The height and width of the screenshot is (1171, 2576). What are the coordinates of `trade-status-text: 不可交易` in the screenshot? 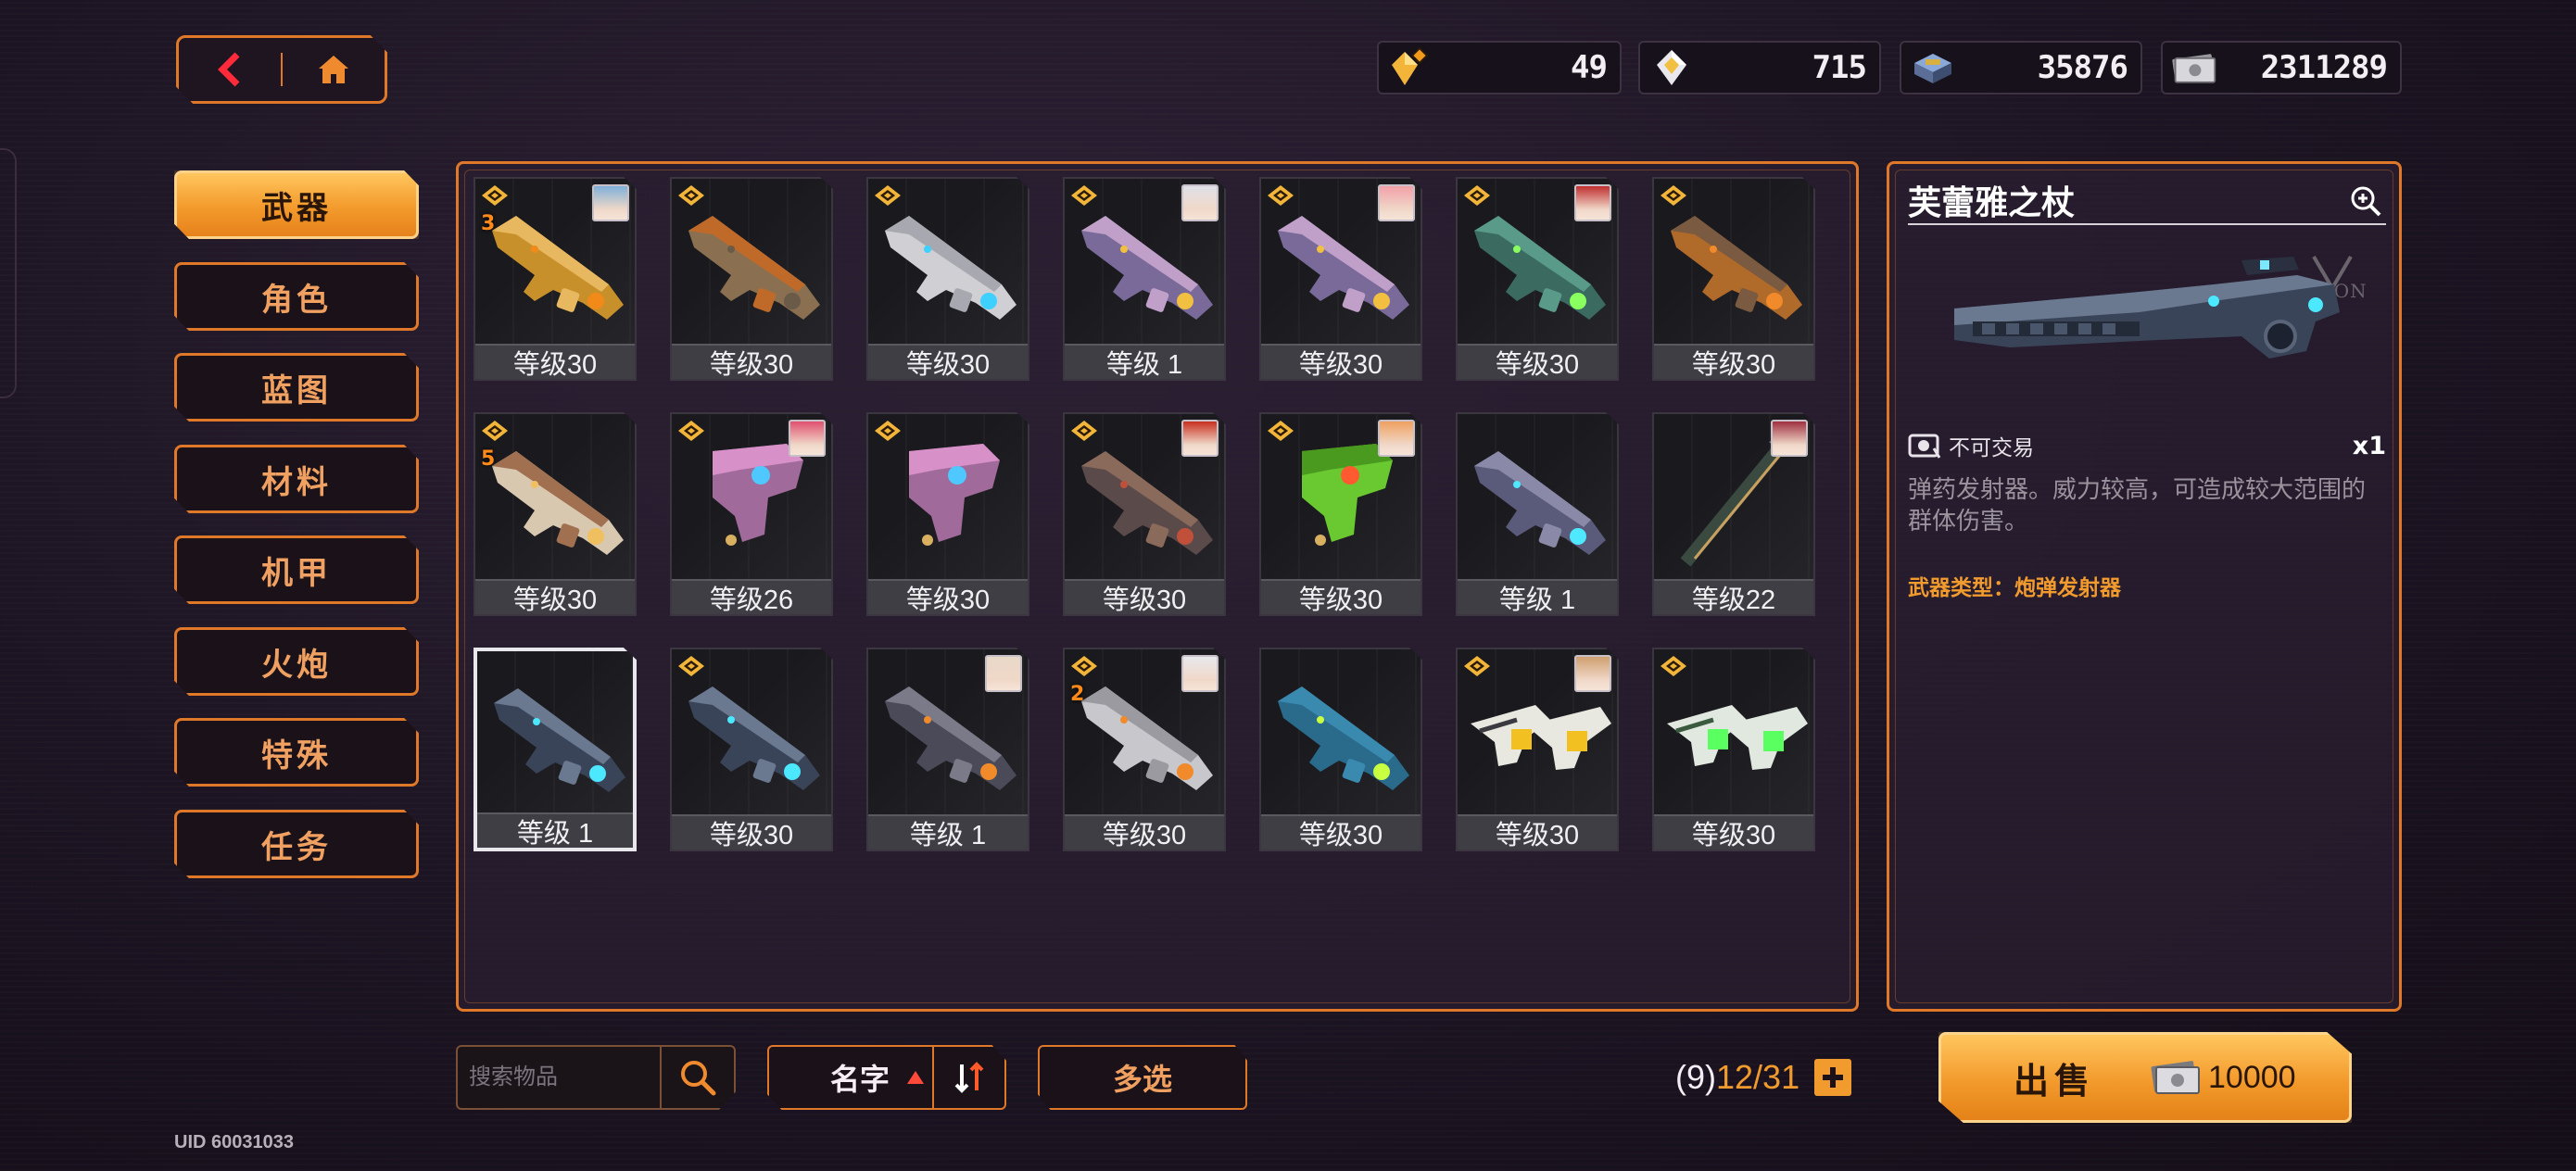 It's located at (1992, 448).